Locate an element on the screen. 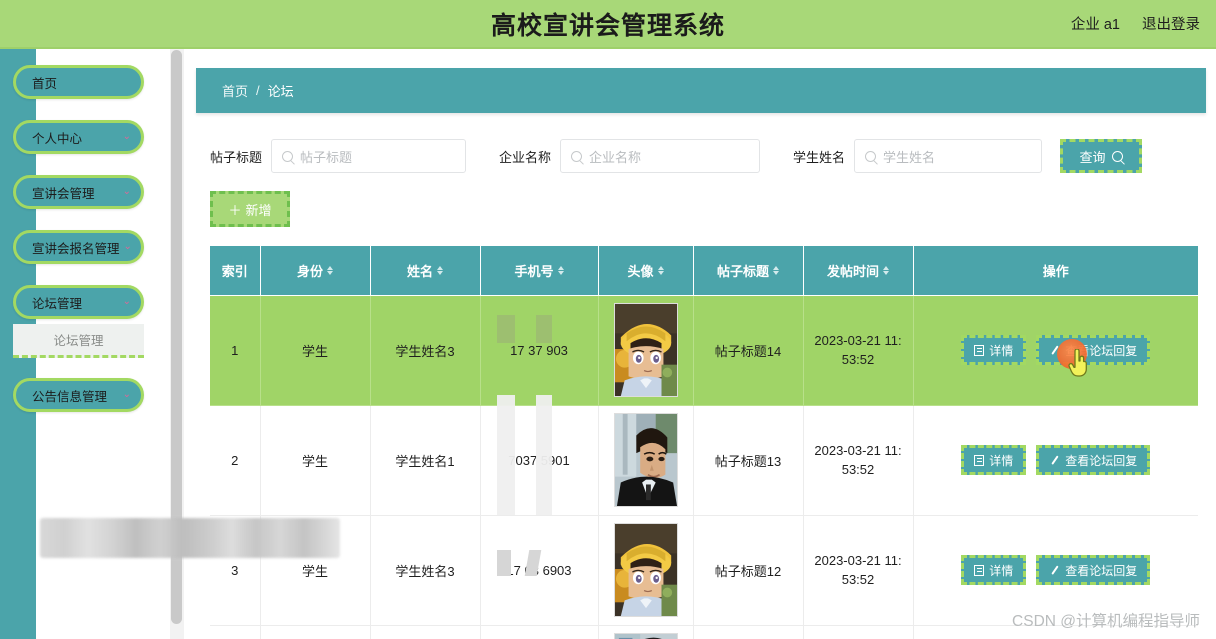 Image resolution: width=1216 pixels, height=639 pixels. avatar-image-anime is located at coordinates (645, 570).